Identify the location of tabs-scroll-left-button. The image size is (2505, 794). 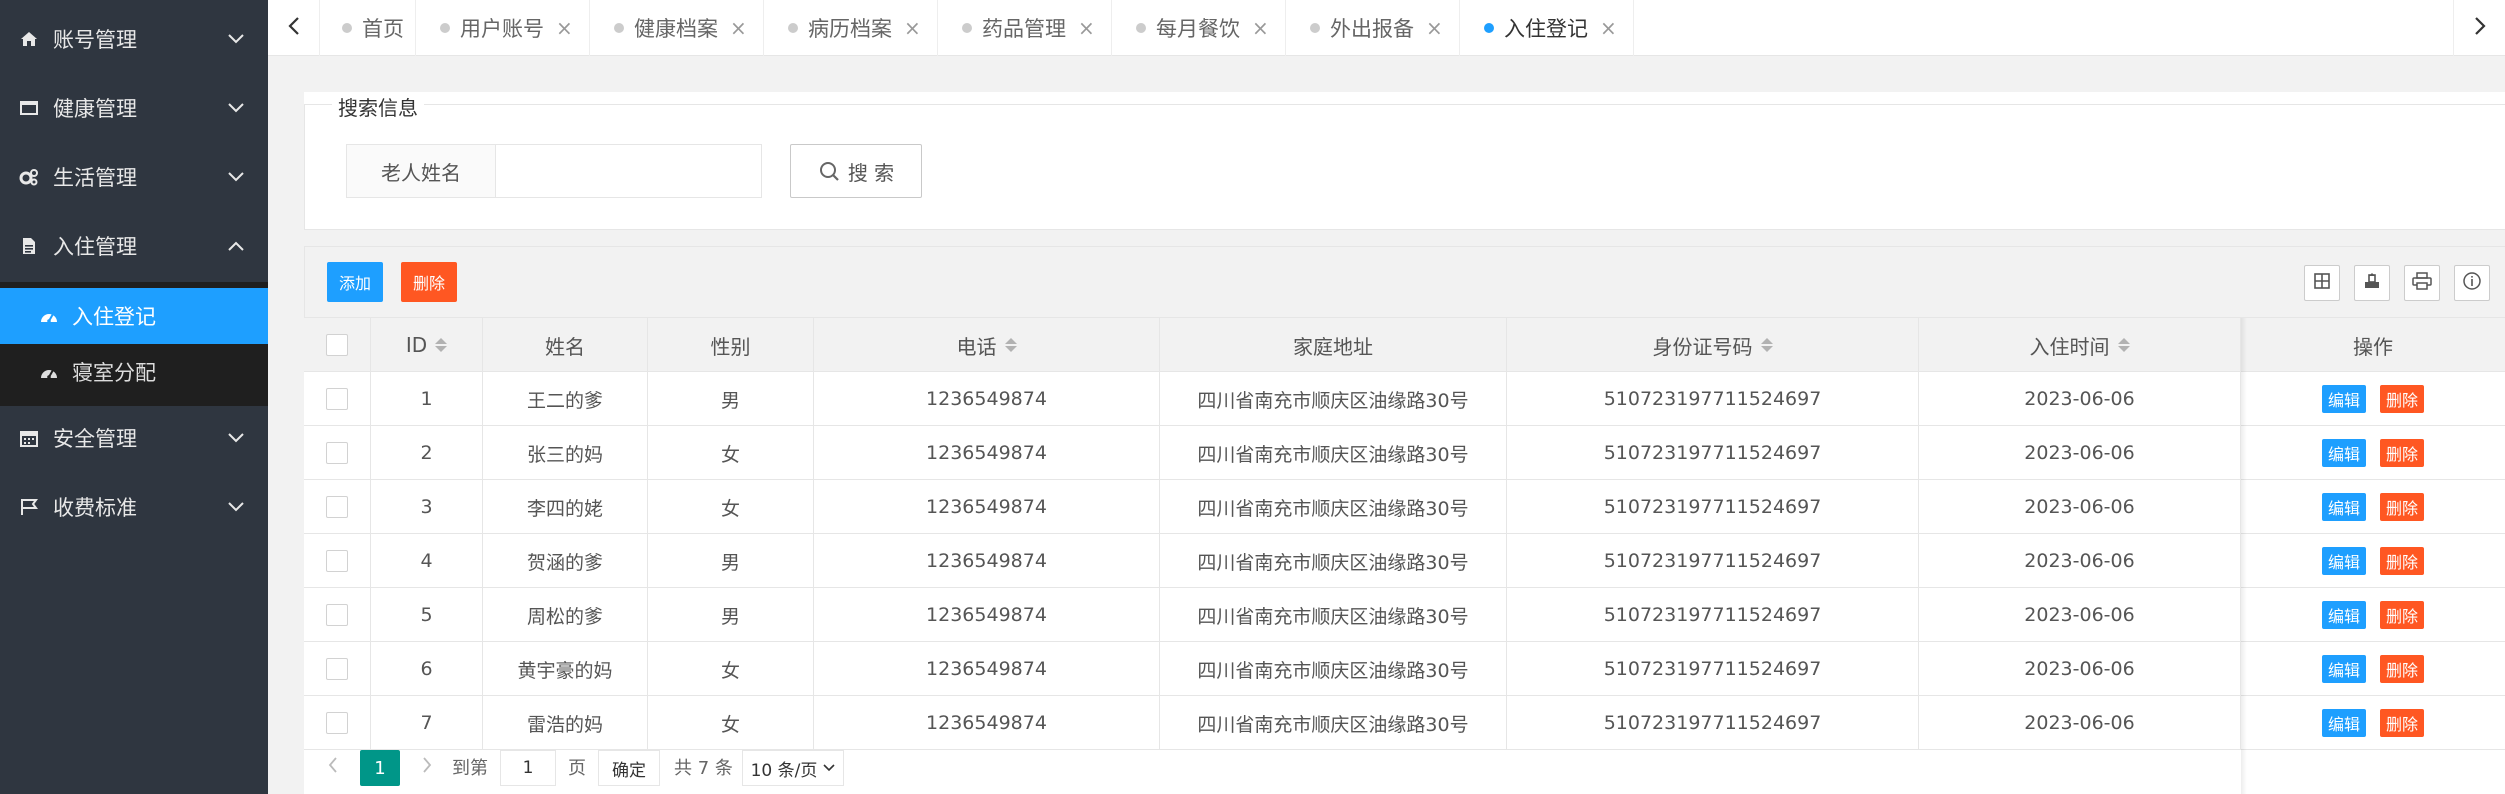
(294, 28).